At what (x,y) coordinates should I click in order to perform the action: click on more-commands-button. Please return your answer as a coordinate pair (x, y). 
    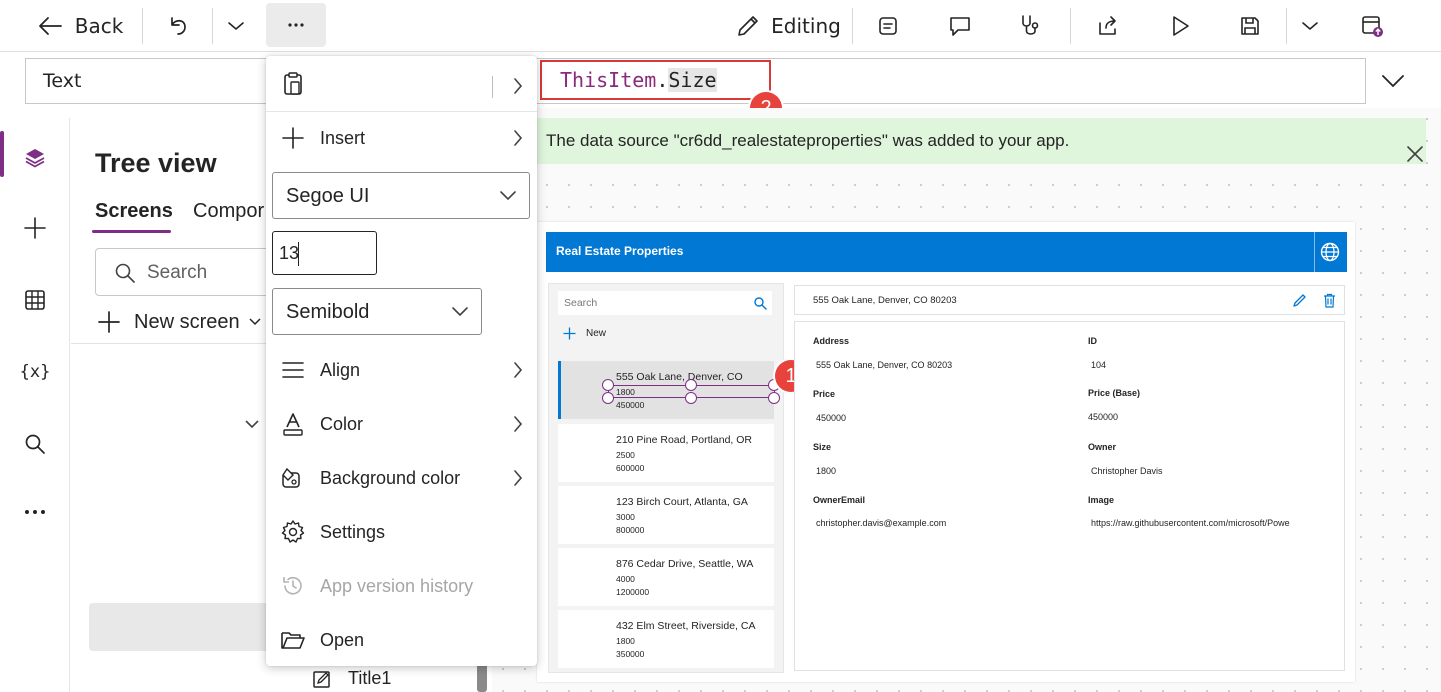
    Looking at the image, I should click on (296, 25).